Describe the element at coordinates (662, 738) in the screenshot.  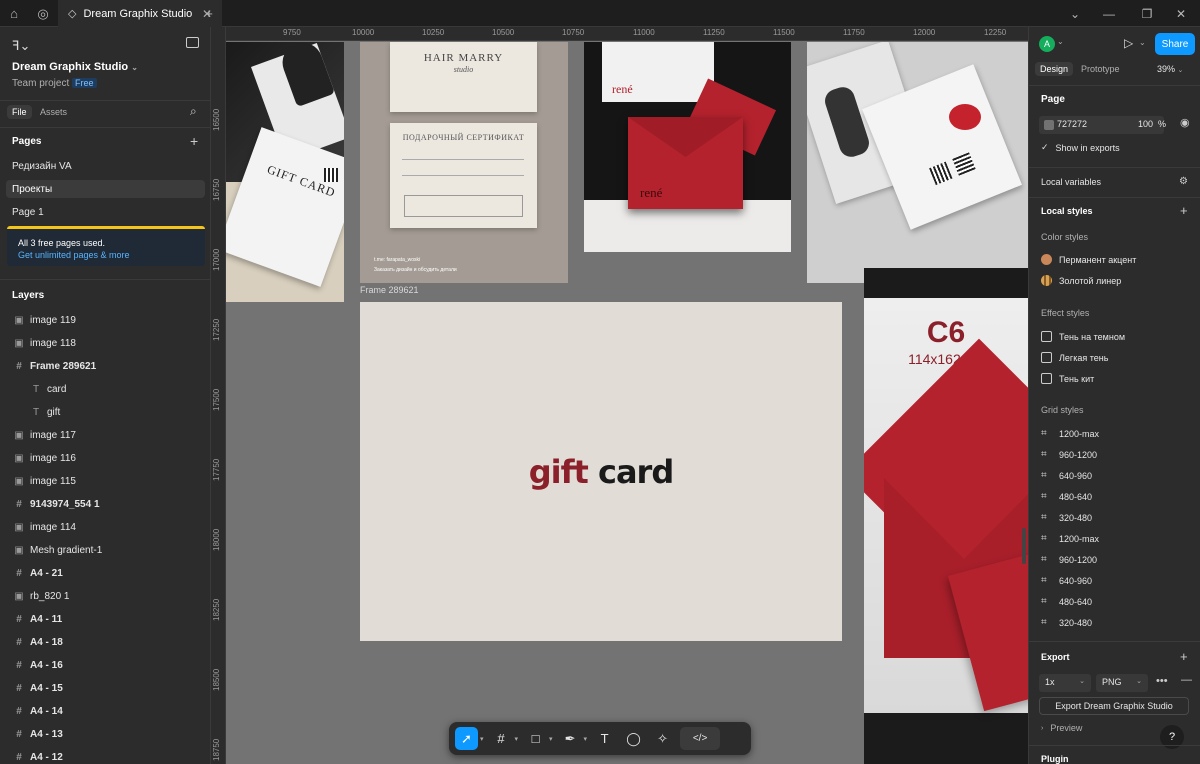
I see `ai-tool-icon: ✧` at that location.